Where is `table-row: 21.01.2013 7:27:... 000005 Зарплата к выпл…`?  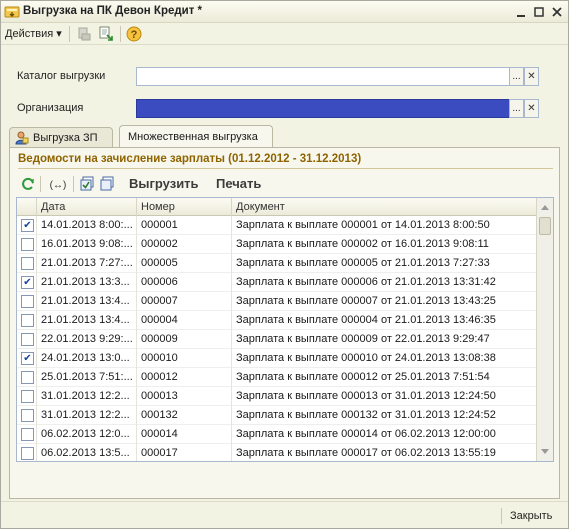
table-row: 21.01.2013 7:27:... 000005 Зарплата к выпл… is located at coordinates (277, 263).